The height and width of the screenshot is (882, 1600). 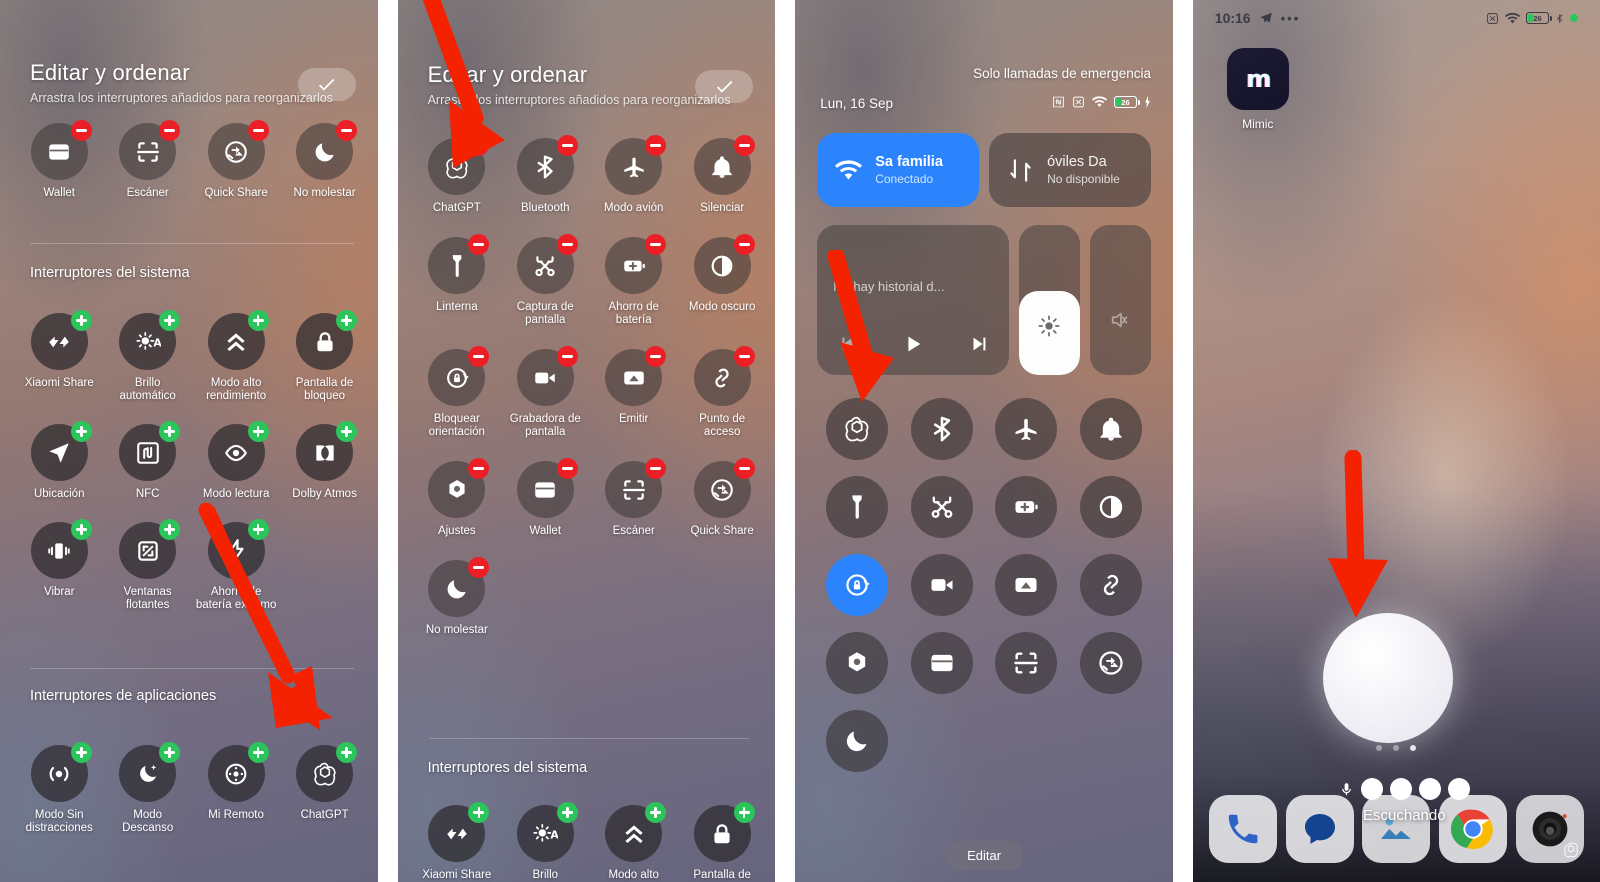 I want to click on switch-tile: Modo Descanso, so click(x=147, y=788).